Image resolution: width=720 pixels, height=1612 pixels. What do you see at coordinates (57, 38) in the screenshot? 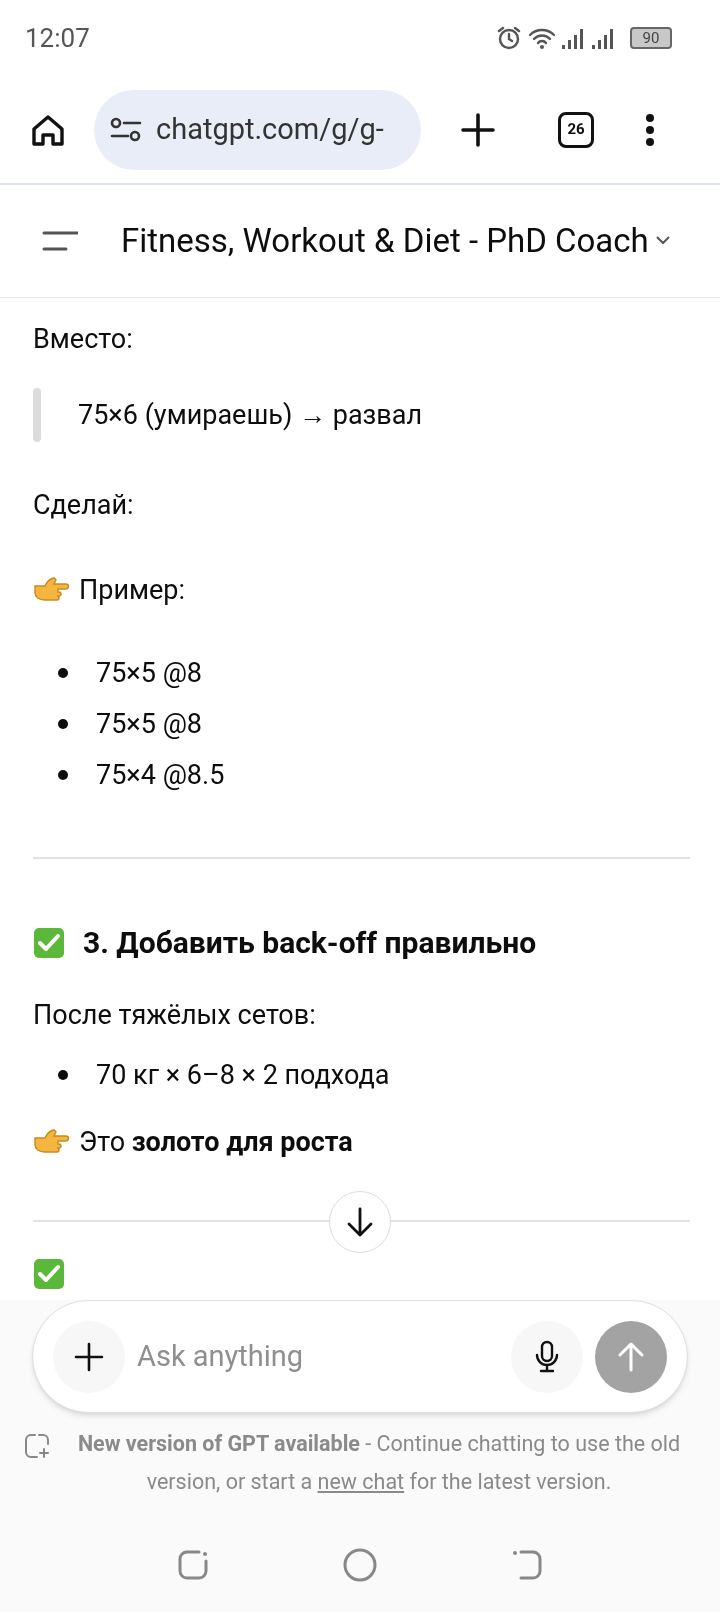
I see `status-time: 12:07` at bounding box center [57, 38].